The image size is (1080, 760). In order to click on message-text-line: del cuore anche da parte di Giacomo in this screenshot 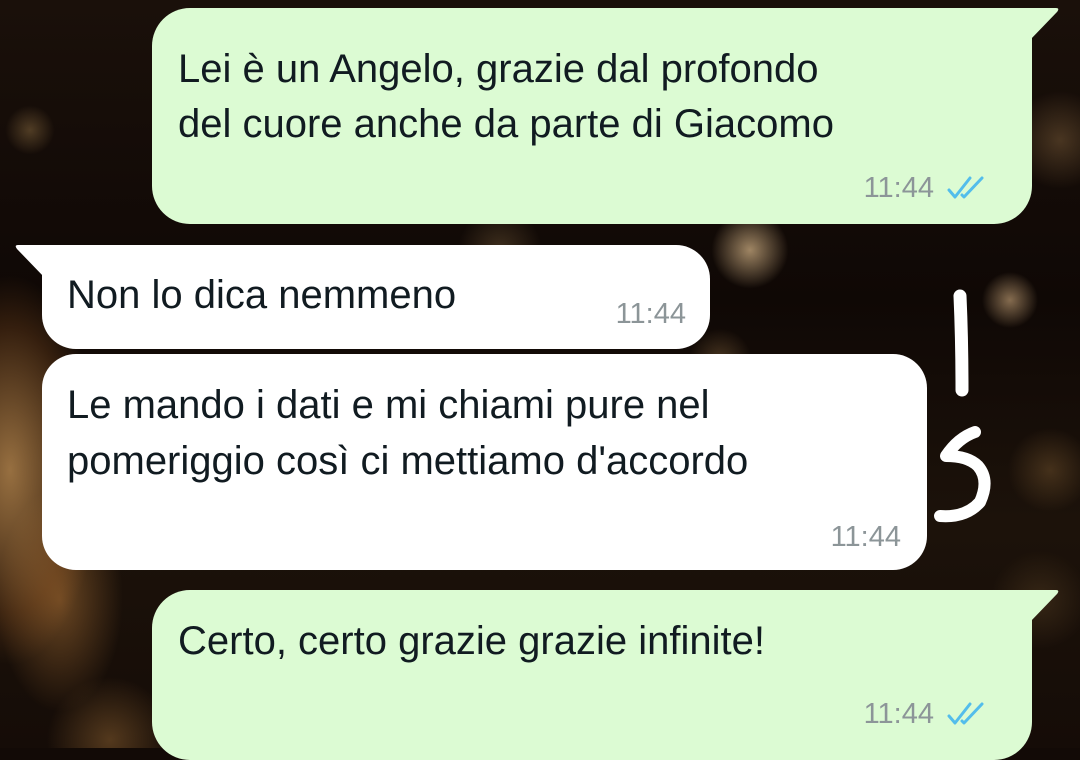, I will do `click(506, 124)`.